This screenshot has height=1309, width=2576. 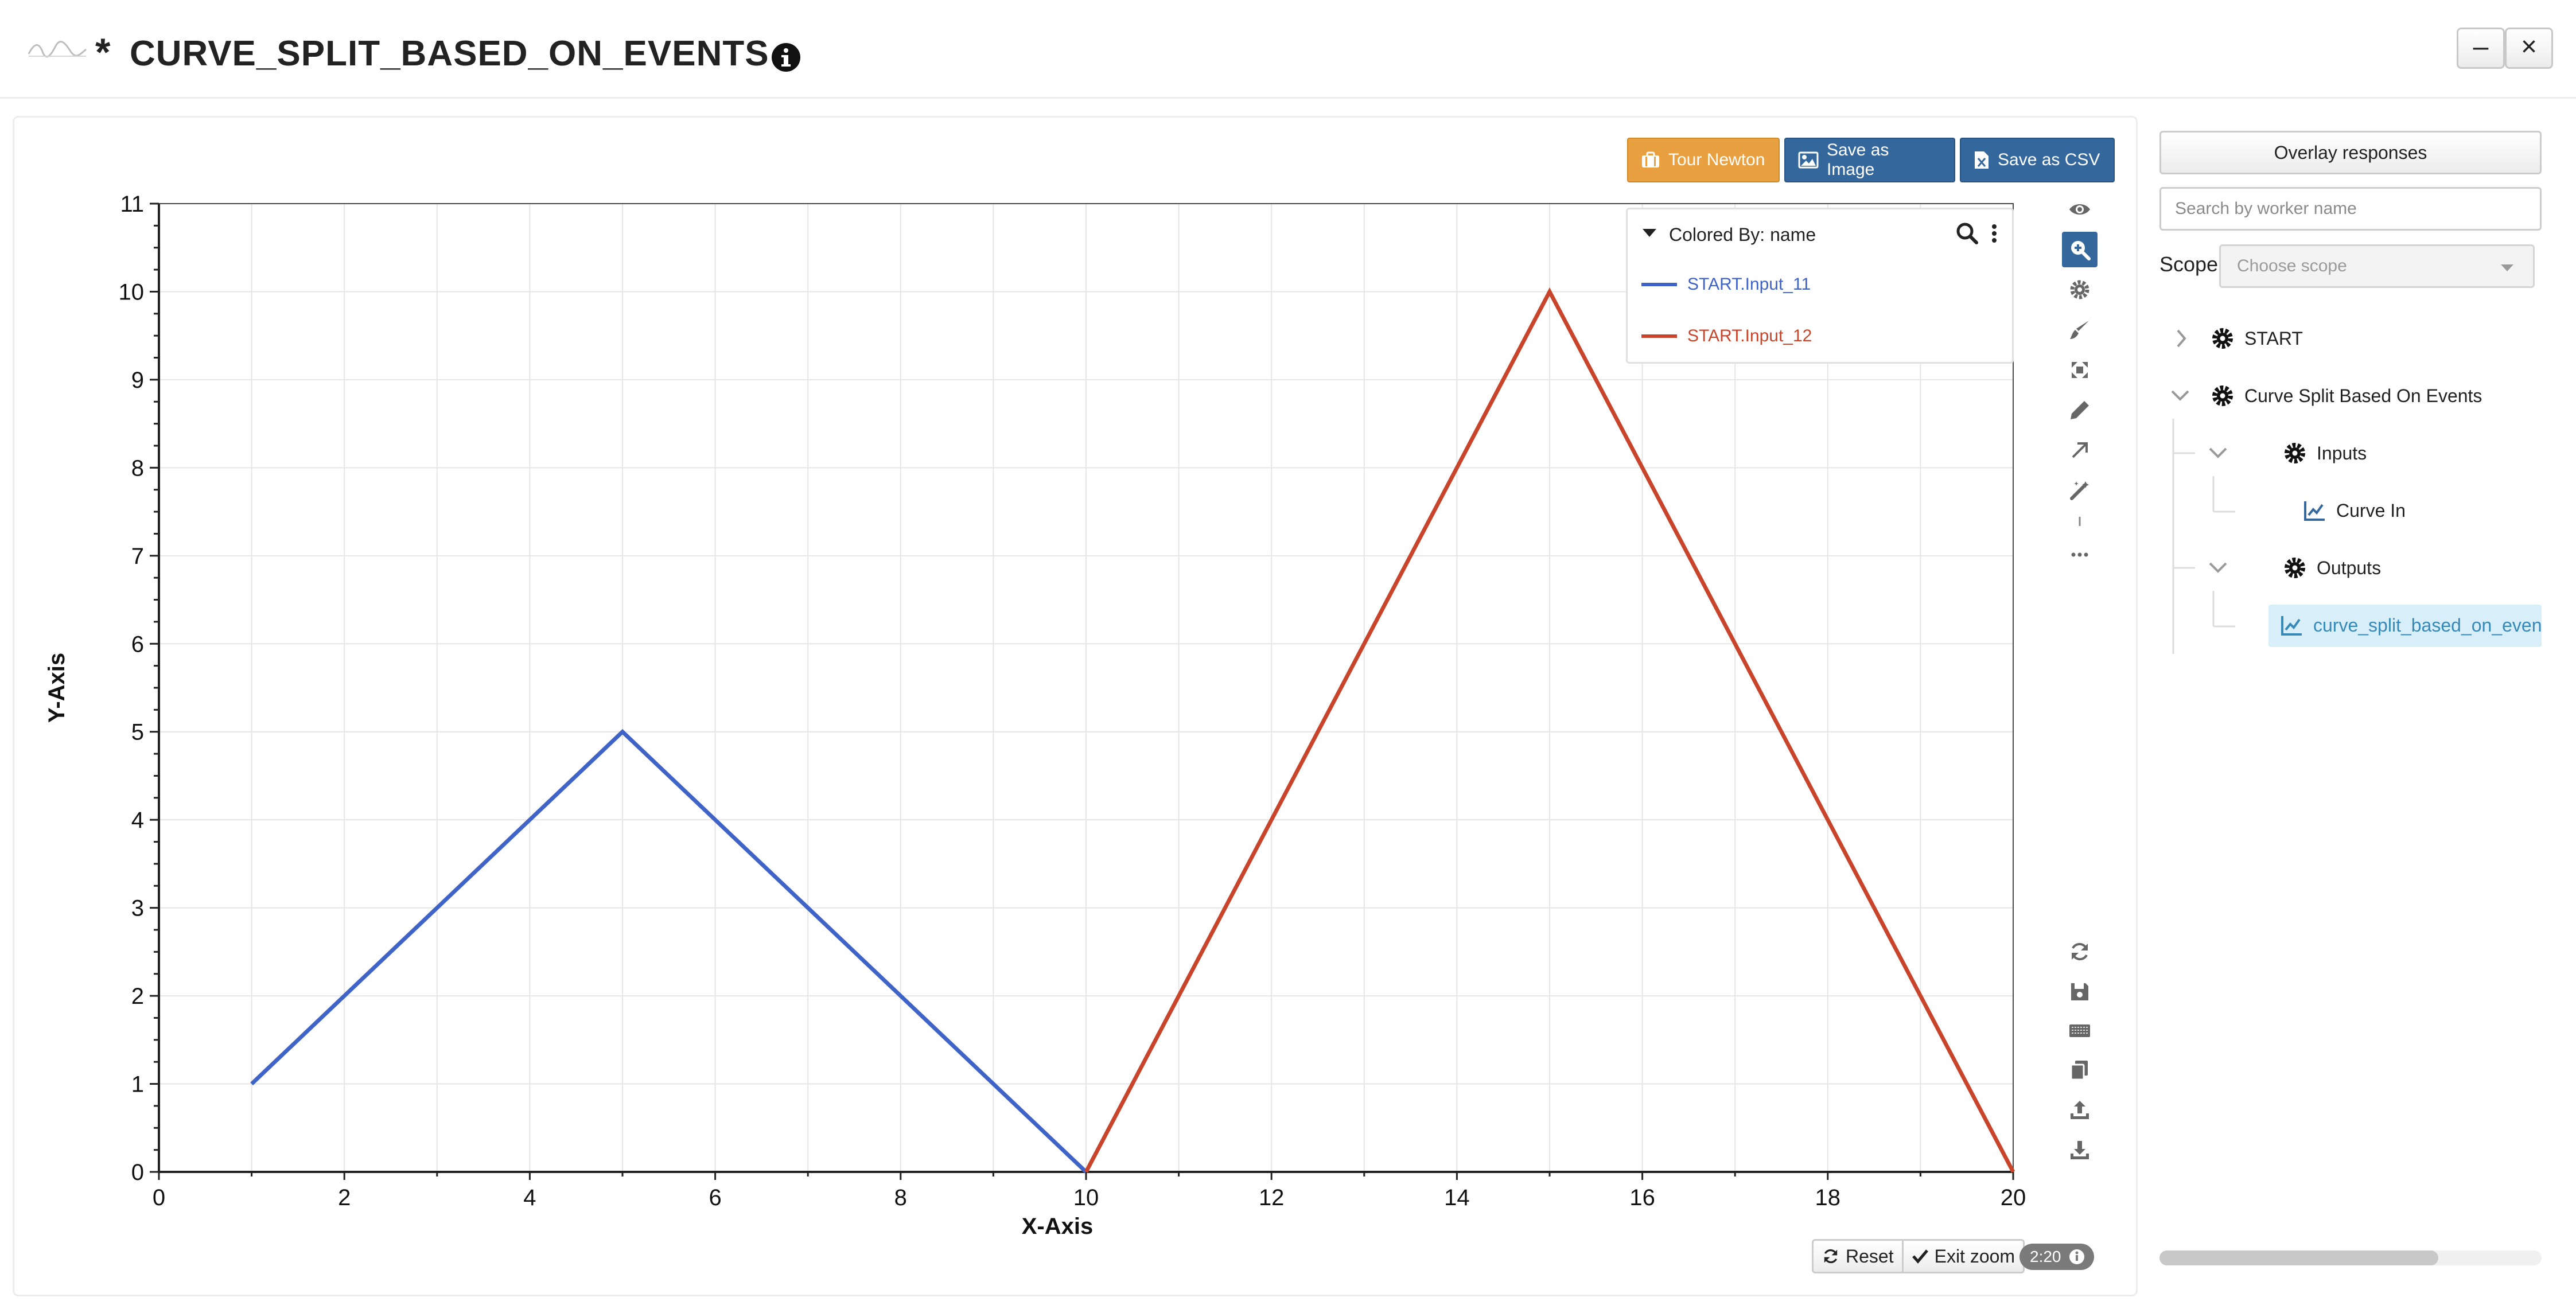 I want to click on fit-to-screen-button, so click(x=2080, y=370).